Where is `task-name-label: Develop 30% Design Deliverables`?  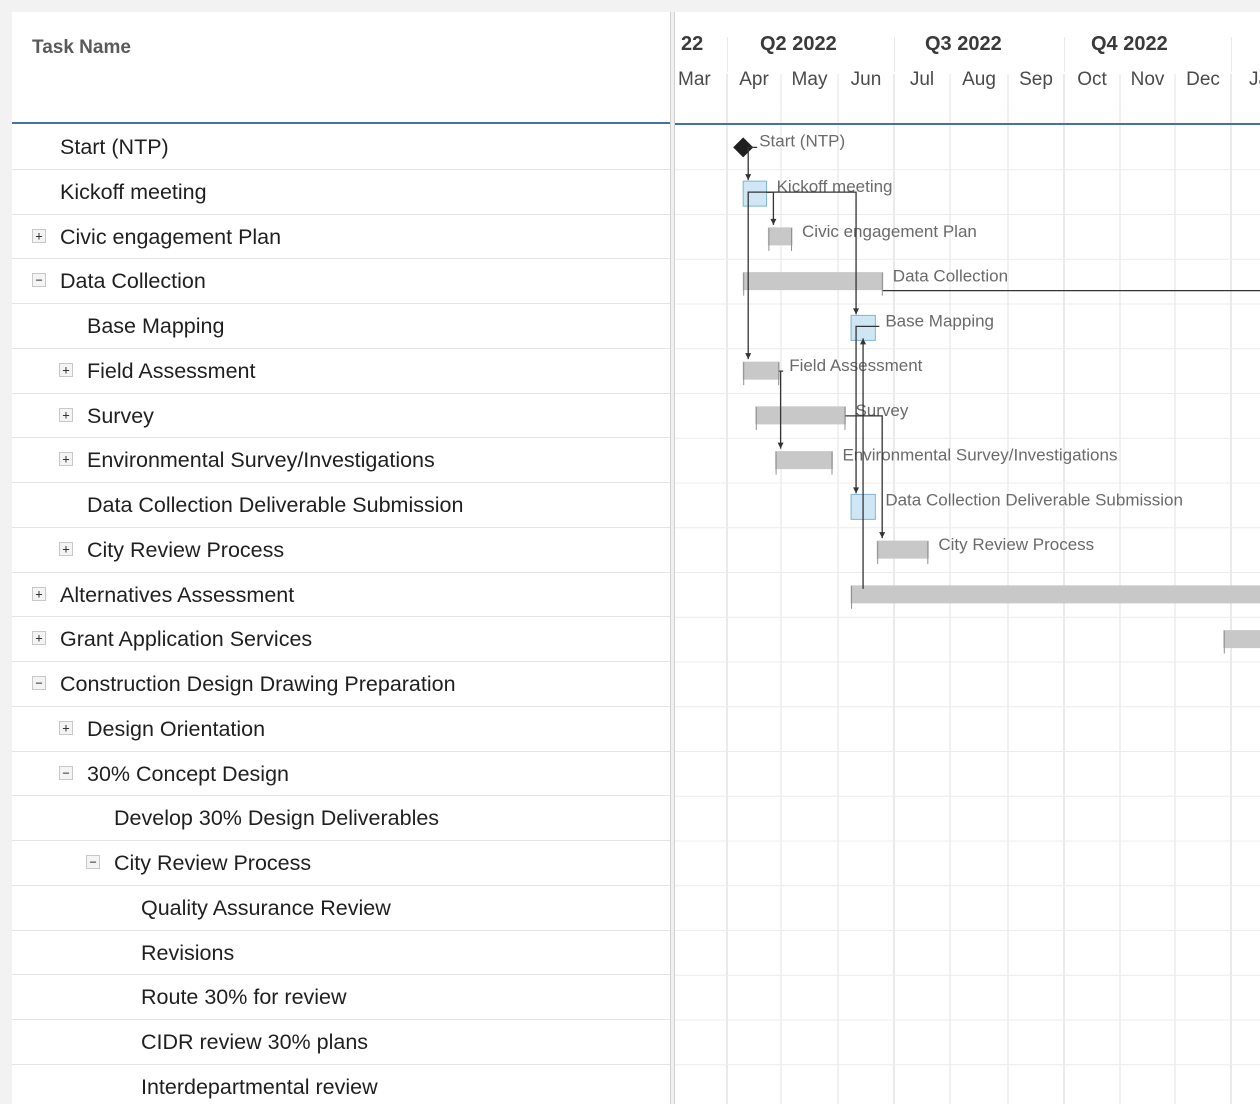 task-name-label: Develop 30% Design Deliverables is located at coordinates (277, 818).